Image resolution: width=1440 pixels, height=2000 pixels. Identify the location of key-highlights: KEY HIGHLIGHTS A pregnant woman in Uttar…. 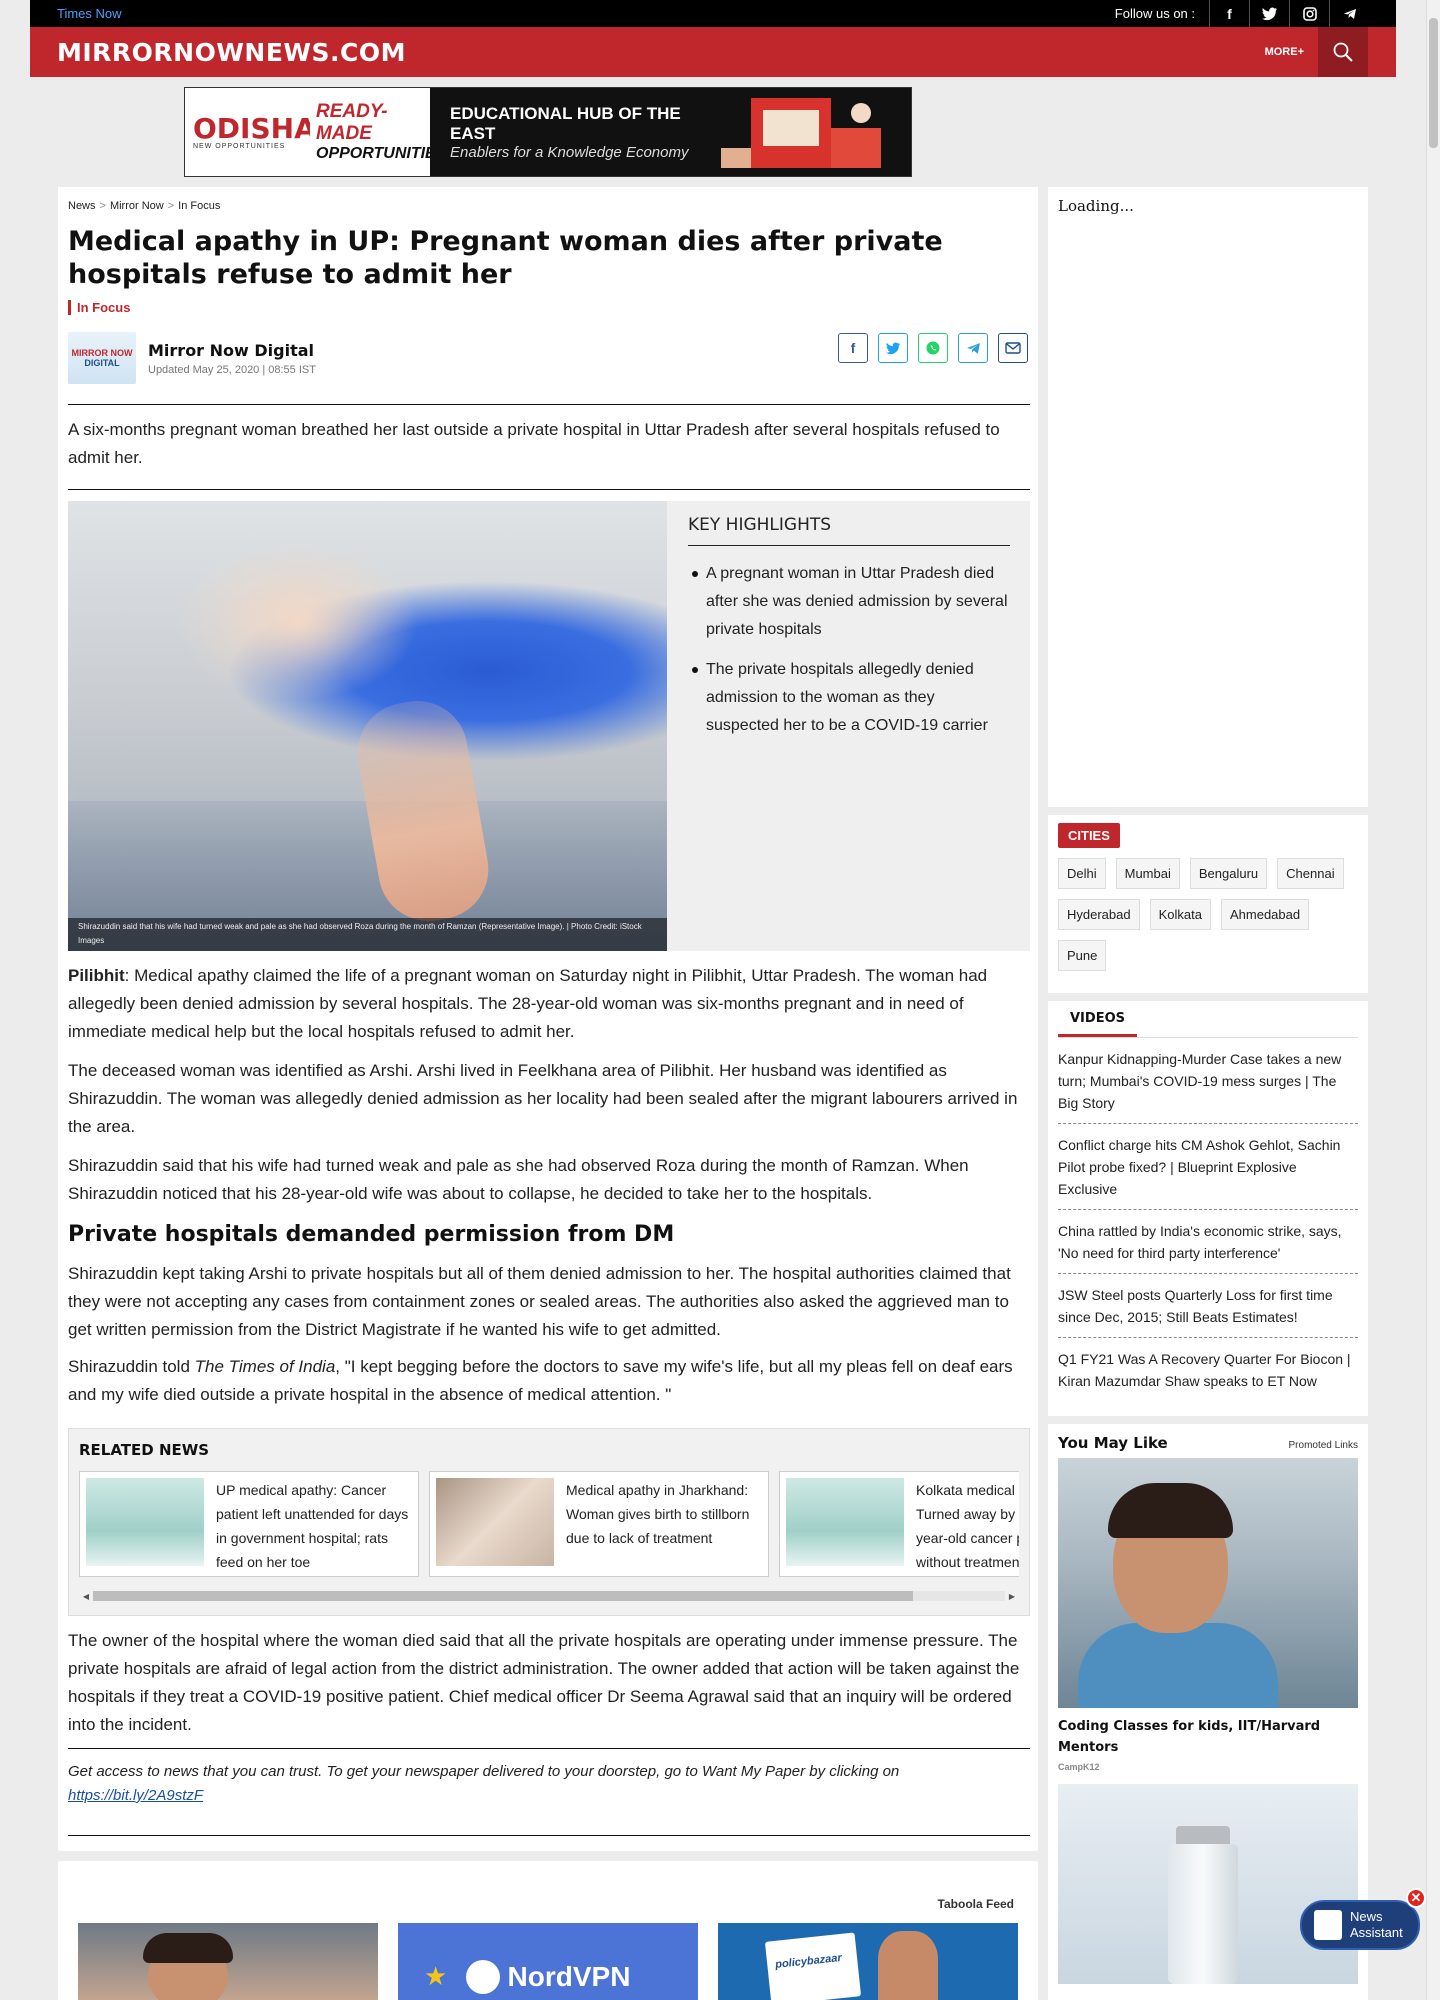
(849, 633).